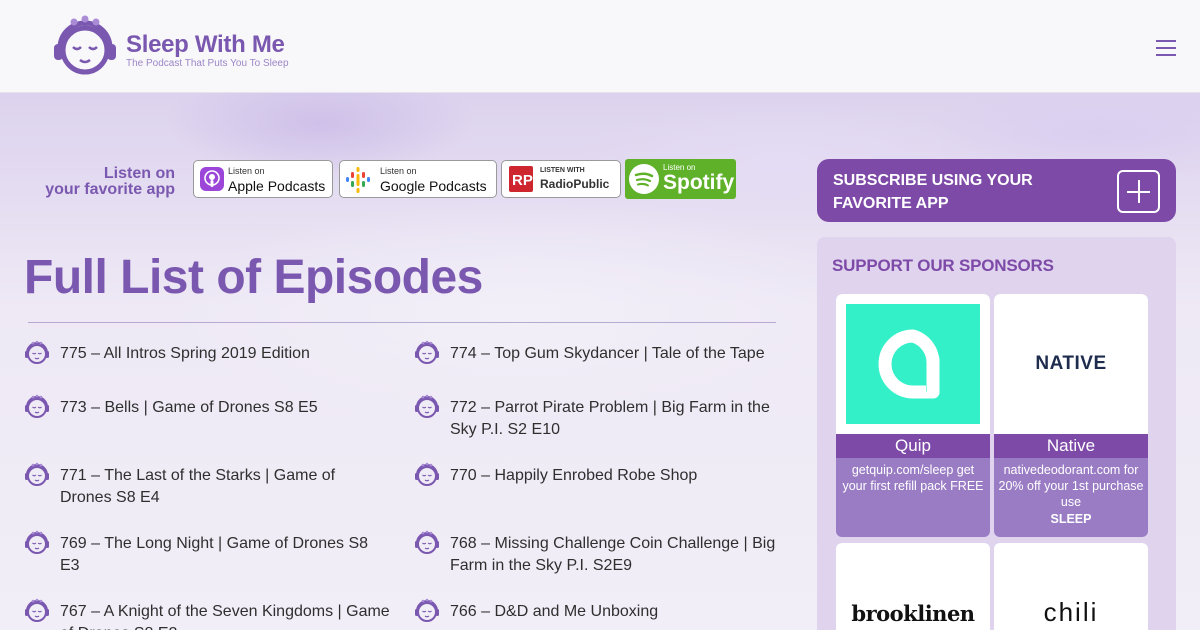  What do you see at coordinates (110, 189) in the screenshot?
I see `listen-label-line2: your favorite app` at bounding box center [110, 189].